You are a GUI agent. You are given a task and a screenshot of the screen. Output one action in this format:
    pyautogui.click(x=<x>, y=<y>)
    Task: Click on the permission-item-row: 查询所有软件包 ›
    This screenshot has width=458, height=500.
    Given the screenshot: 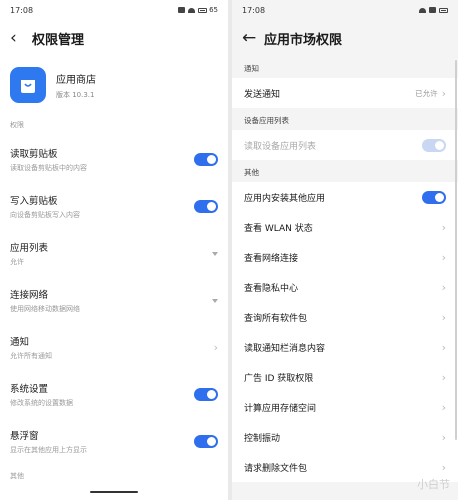 What is the action you would take?
    pyautogui.click(x=345, y=317)
    